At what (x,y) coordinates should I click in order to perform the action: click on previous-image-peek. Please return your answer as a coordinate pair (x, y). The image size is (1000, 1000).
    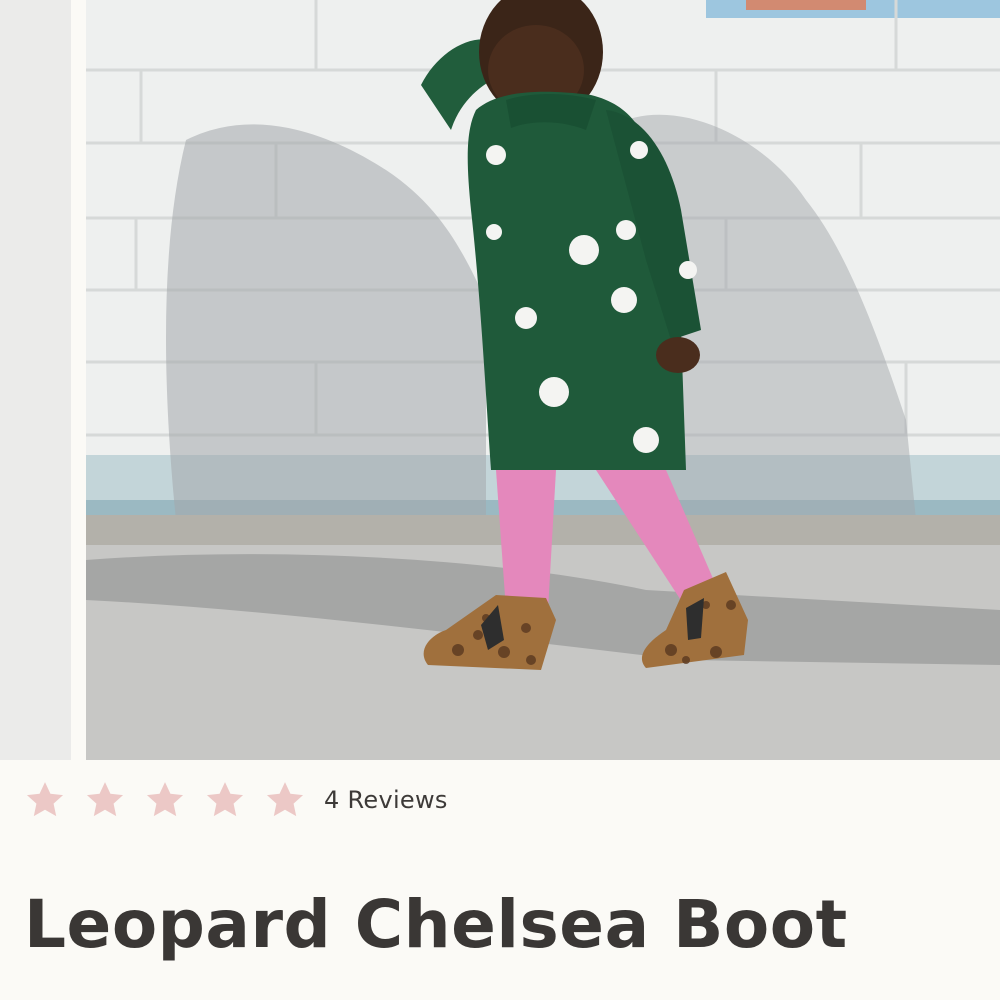
    Looking at the image, I should click on (35, 380).